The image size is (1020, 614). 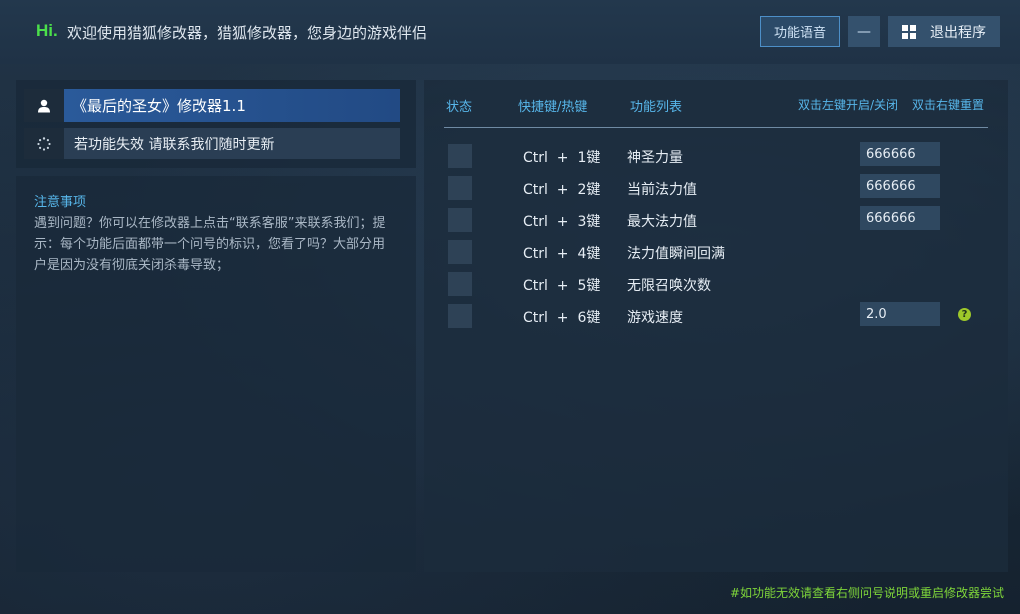 I want to click on function-name: 当前法力值, so click(x=662, y=190).